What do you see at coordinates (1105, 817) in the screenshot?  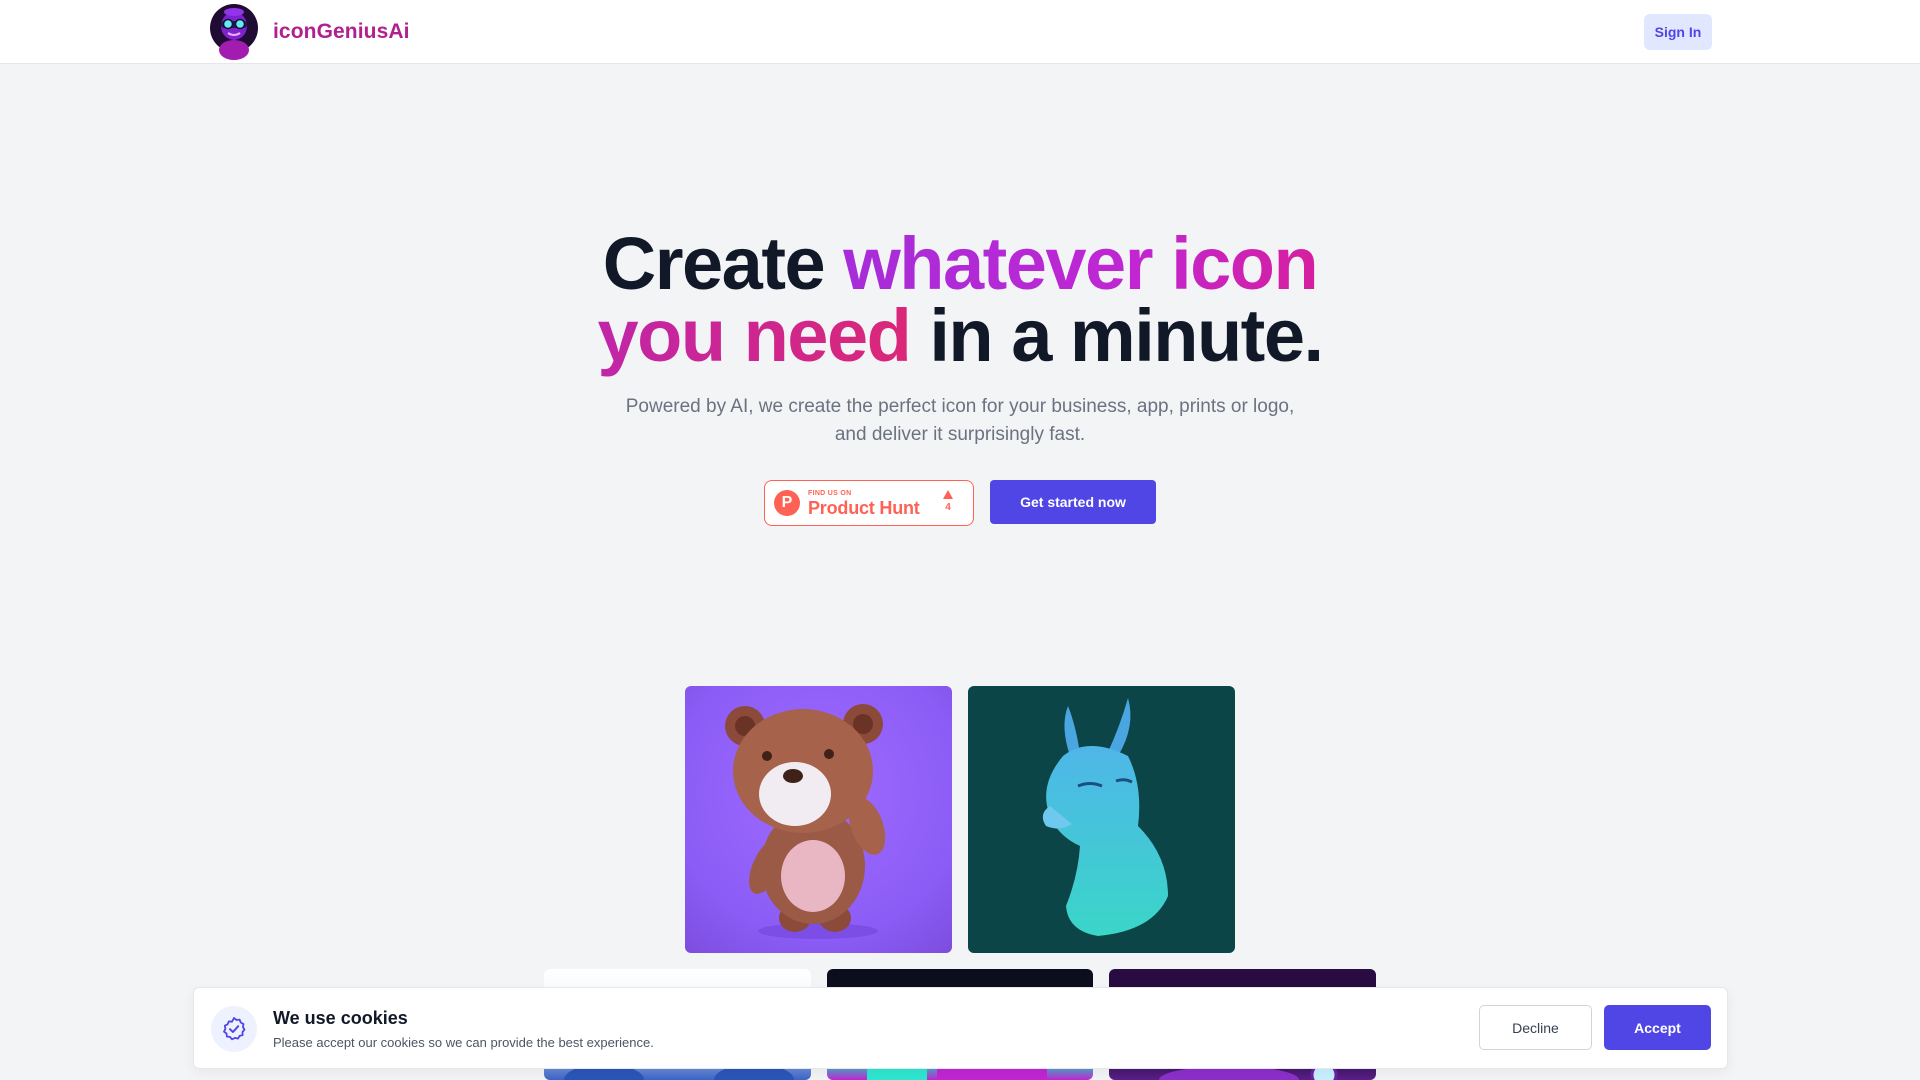 I see `llama-icon` at bounding box center [1105, 817].